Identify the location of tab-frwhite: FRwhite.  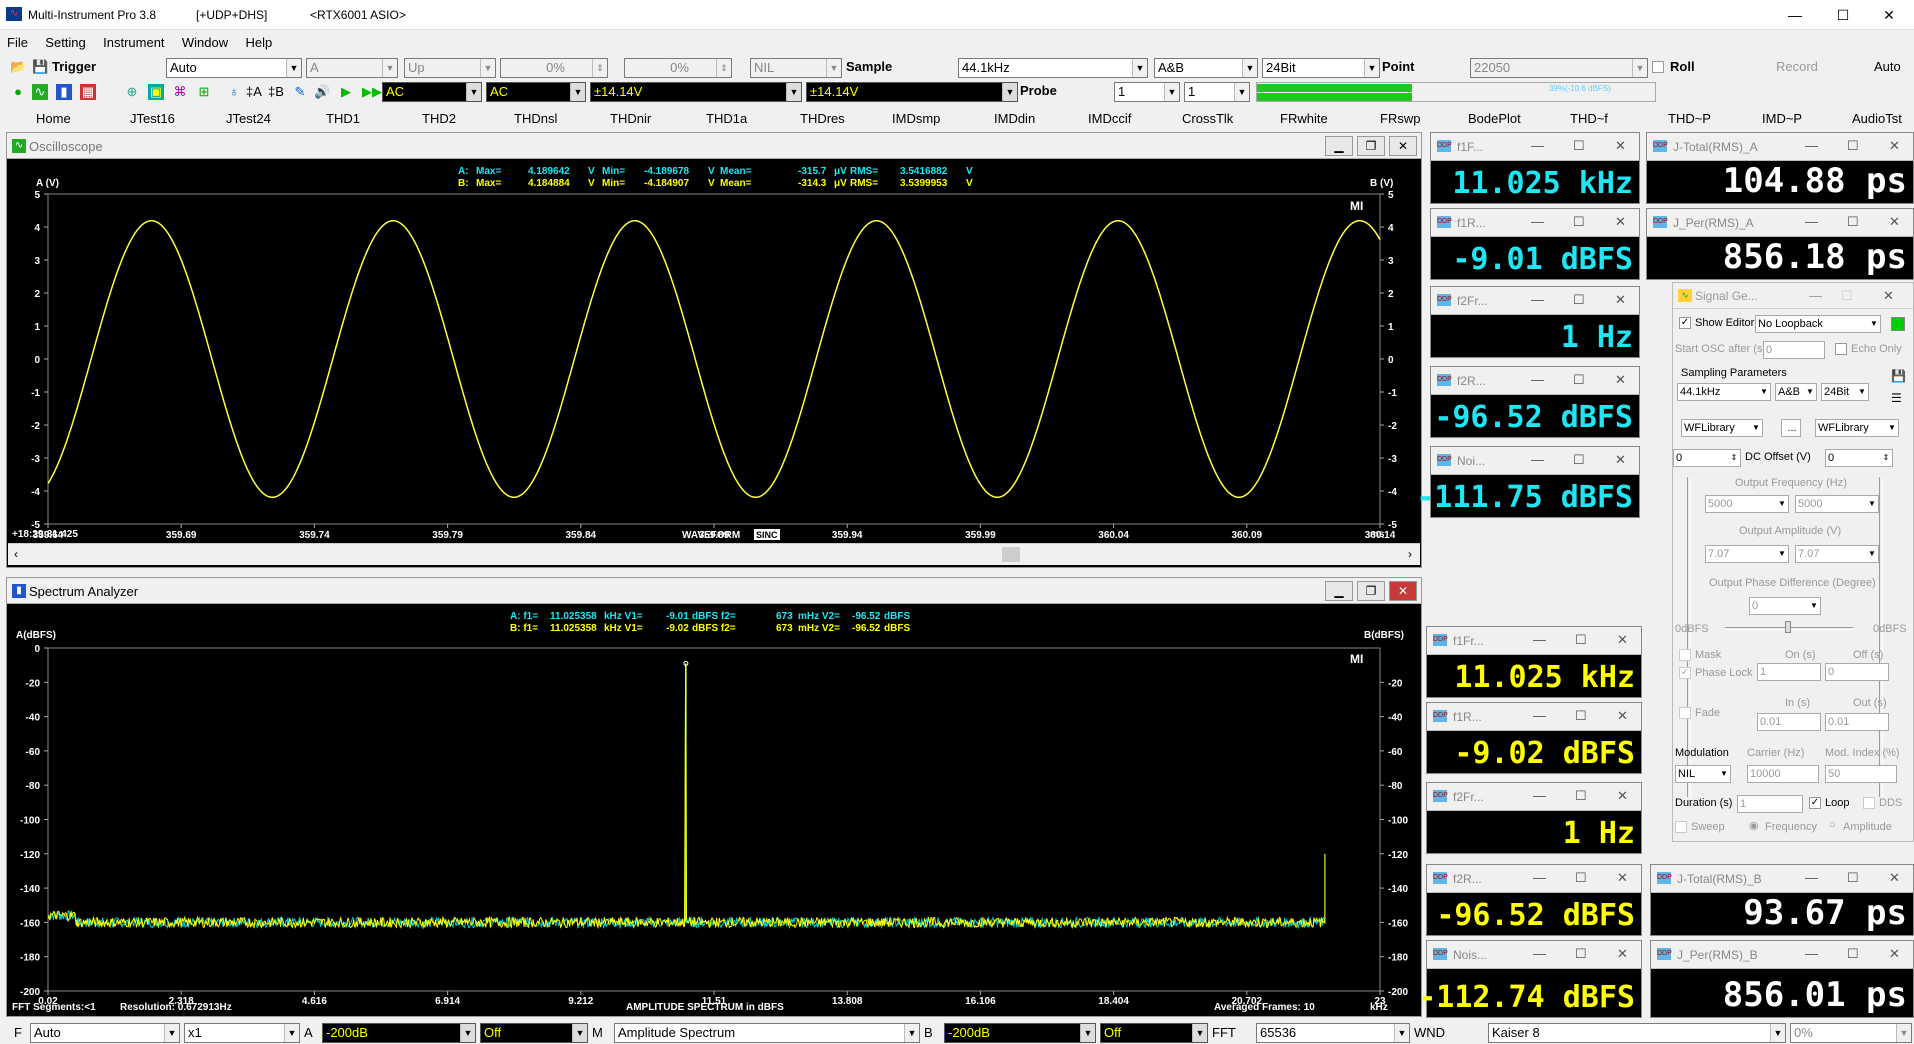
(1304, 118).